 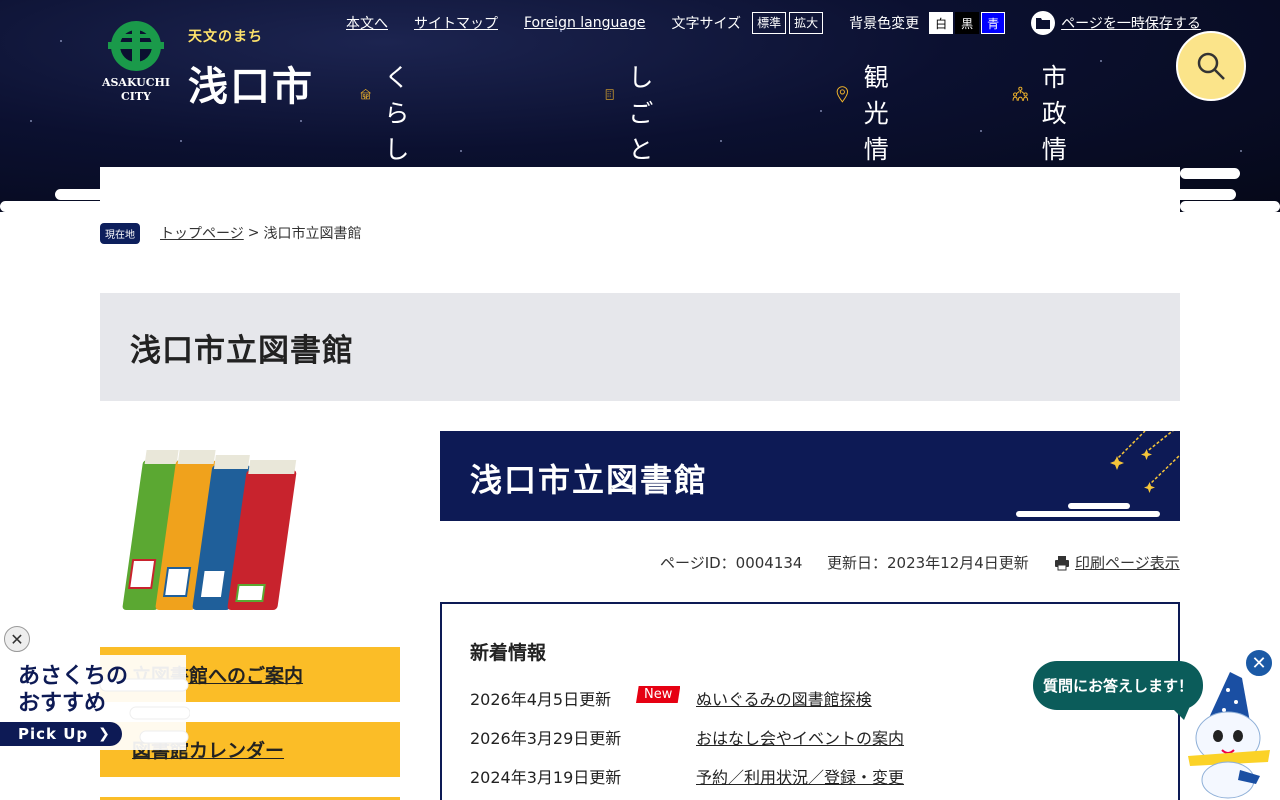 I want to click on search-button, so click(x=1211, y=66).